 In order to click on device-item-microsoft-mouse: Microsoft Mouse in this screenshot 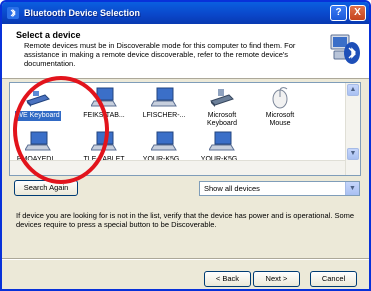, I will do `click(280, 108)`.